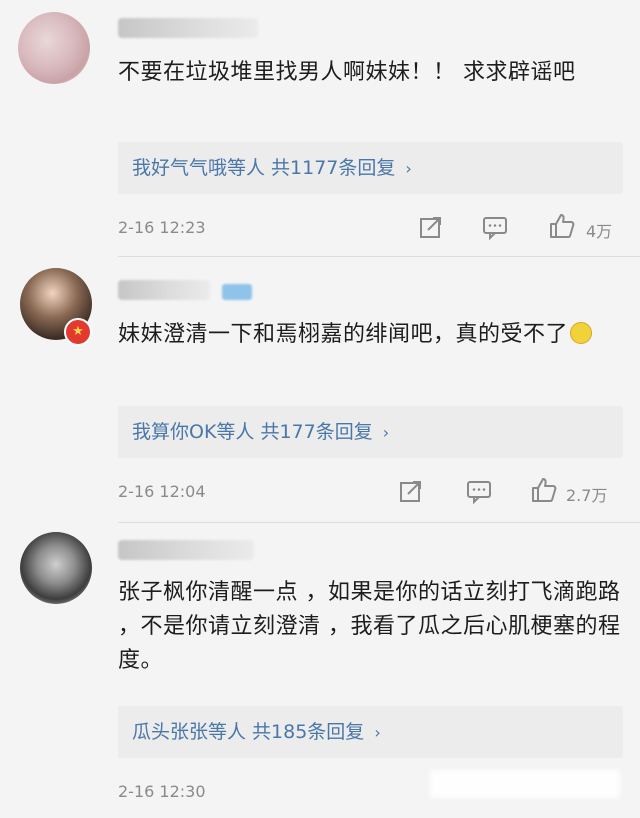 Image resolution: width=640 pixels, height=818 pixels. I want to click on vip-badge-icon, so click(237, 292).